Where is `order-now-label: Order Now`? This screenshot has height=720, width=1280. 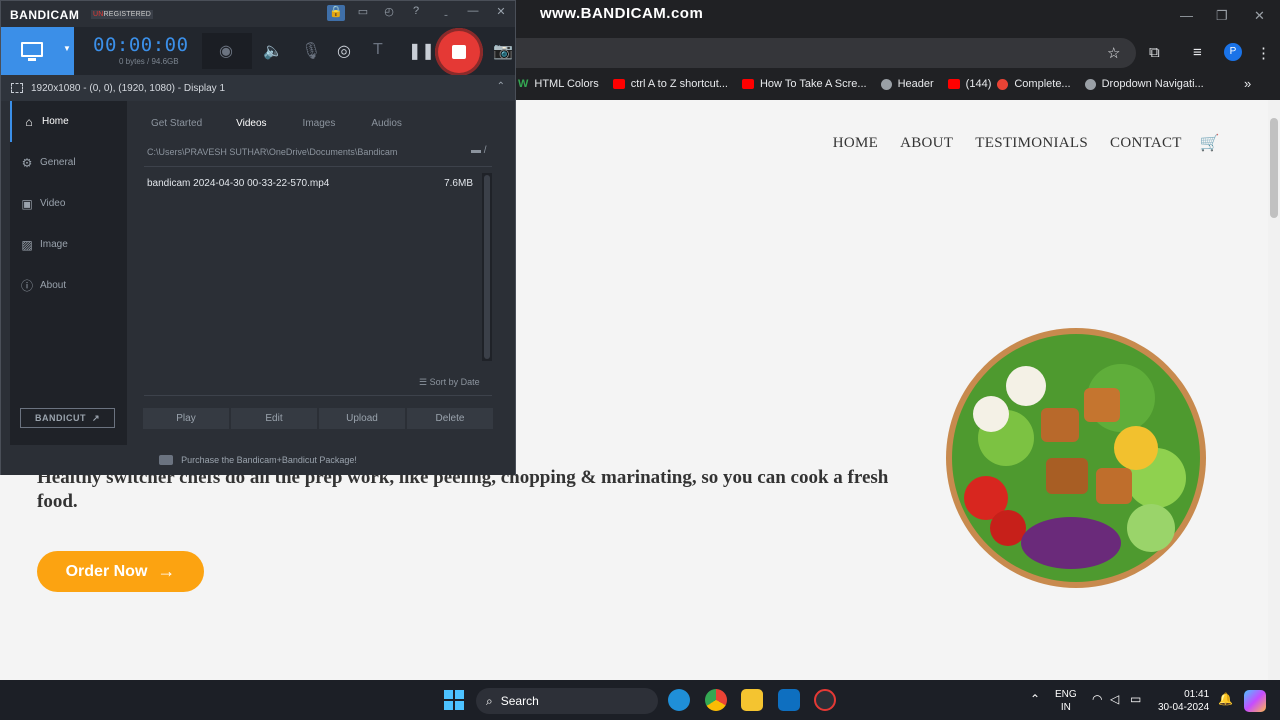 order-now-label: Order Now is located at coordinates (106, 571).